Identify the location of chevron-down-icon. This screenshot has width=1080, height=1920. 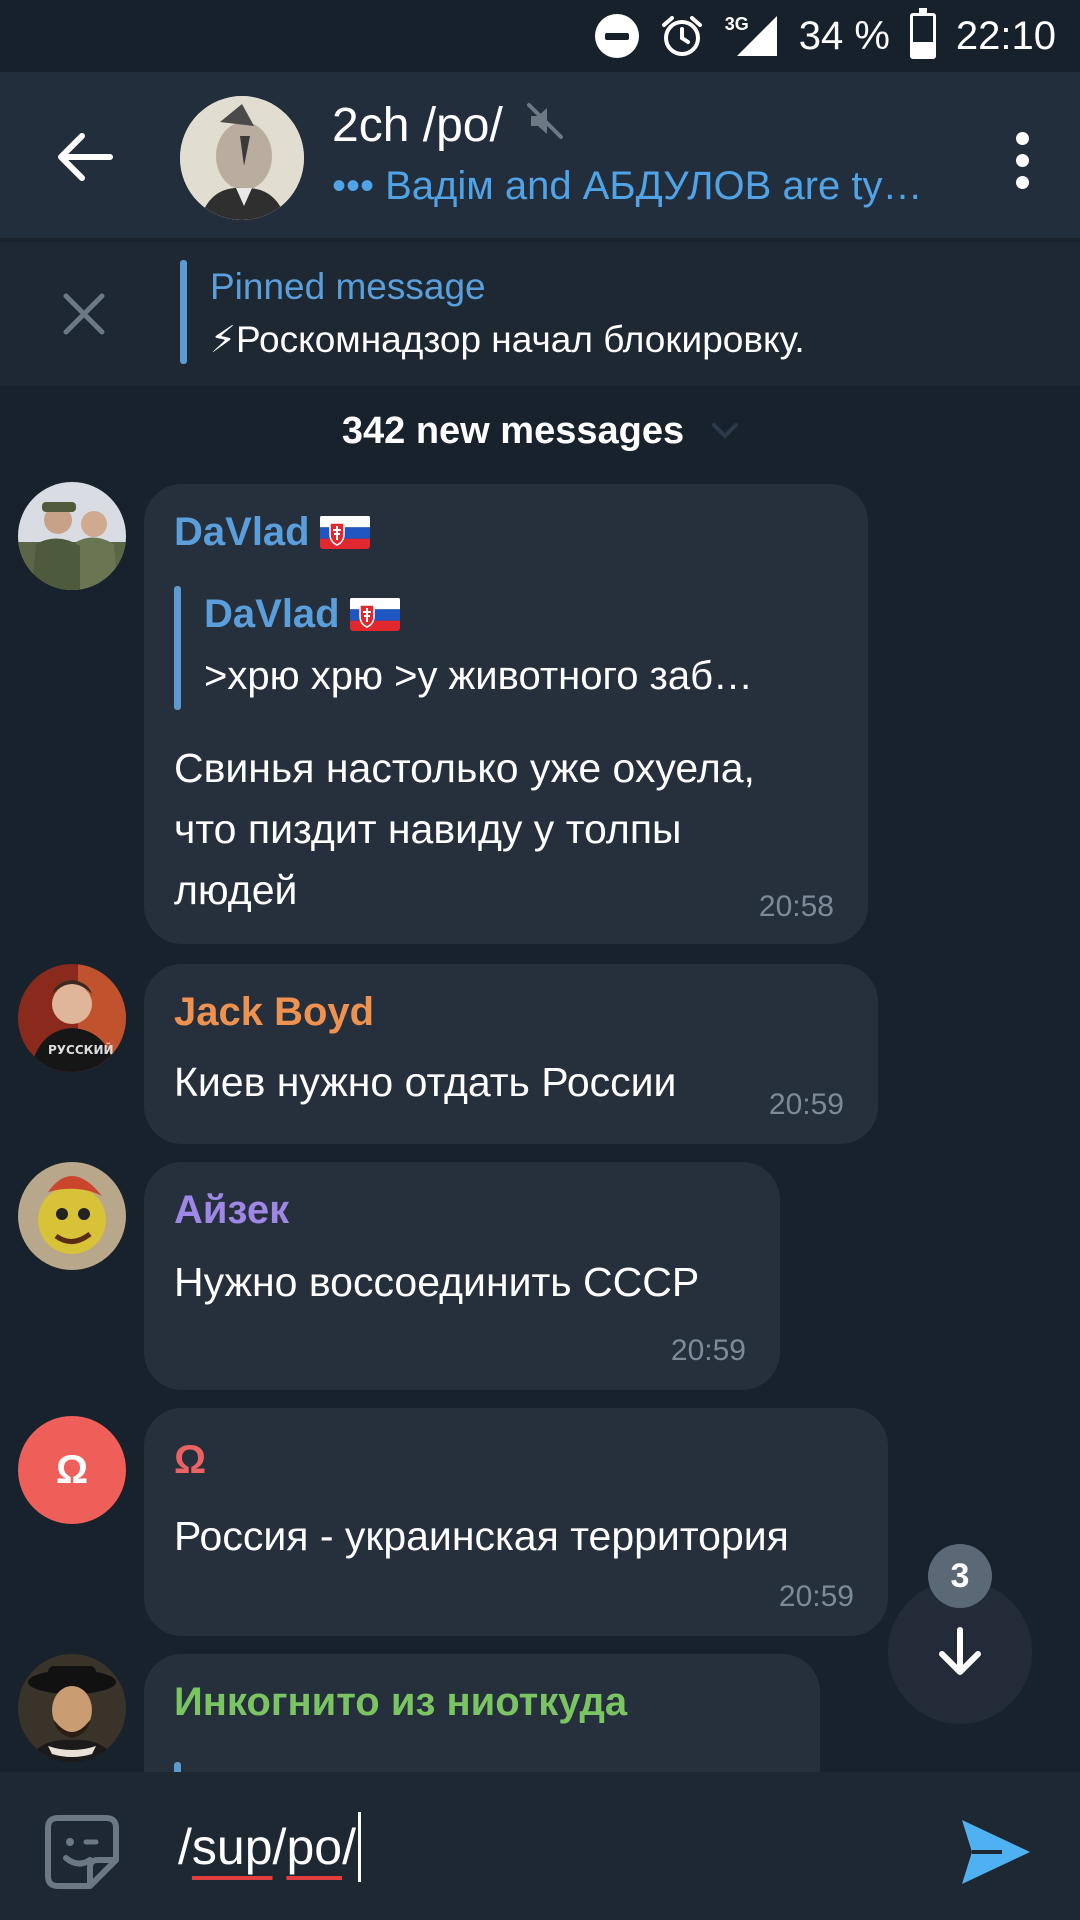
(725, 431).